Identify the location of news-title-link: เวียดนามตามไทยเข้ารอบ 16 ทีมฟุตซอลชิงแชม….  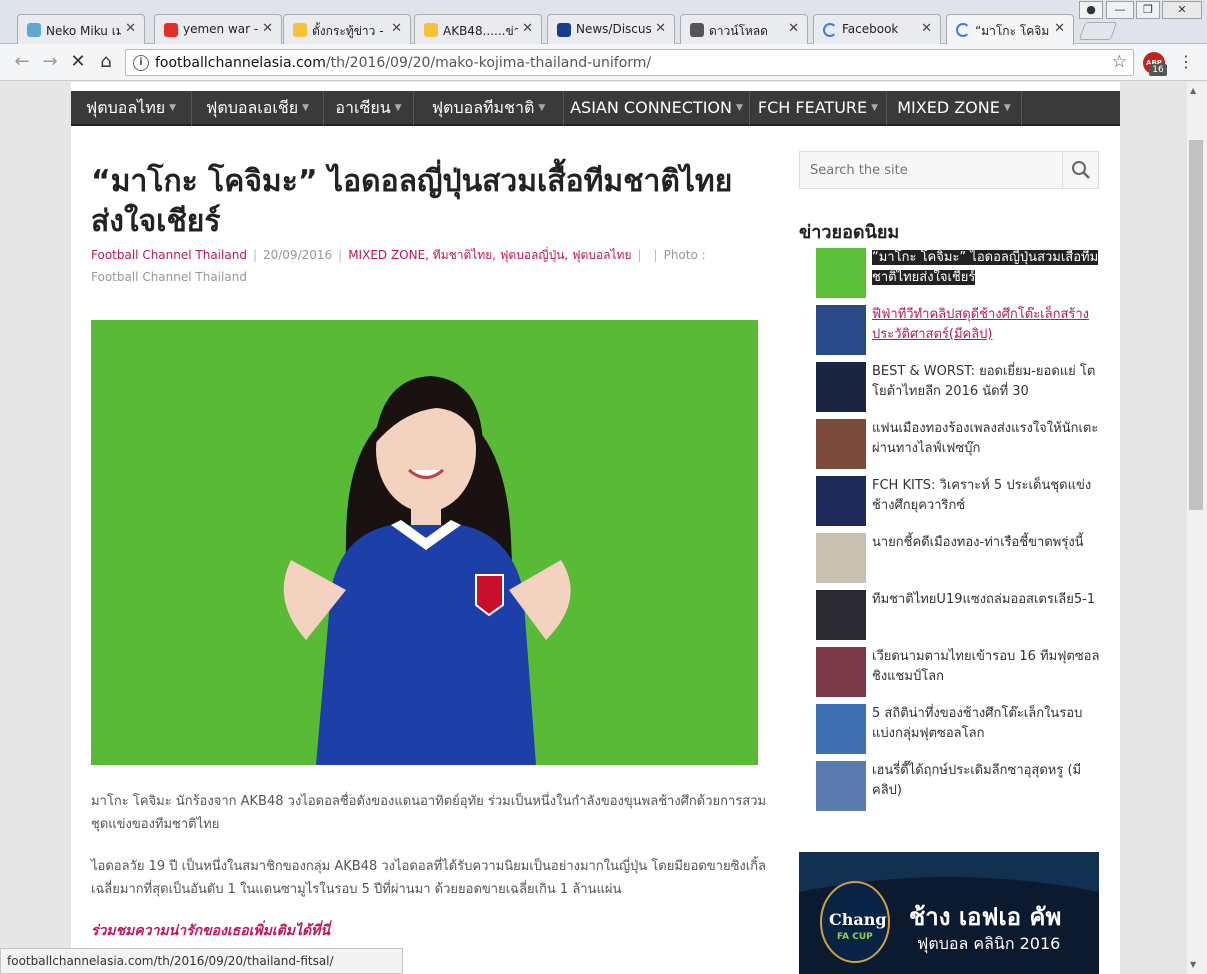
(987, 667).